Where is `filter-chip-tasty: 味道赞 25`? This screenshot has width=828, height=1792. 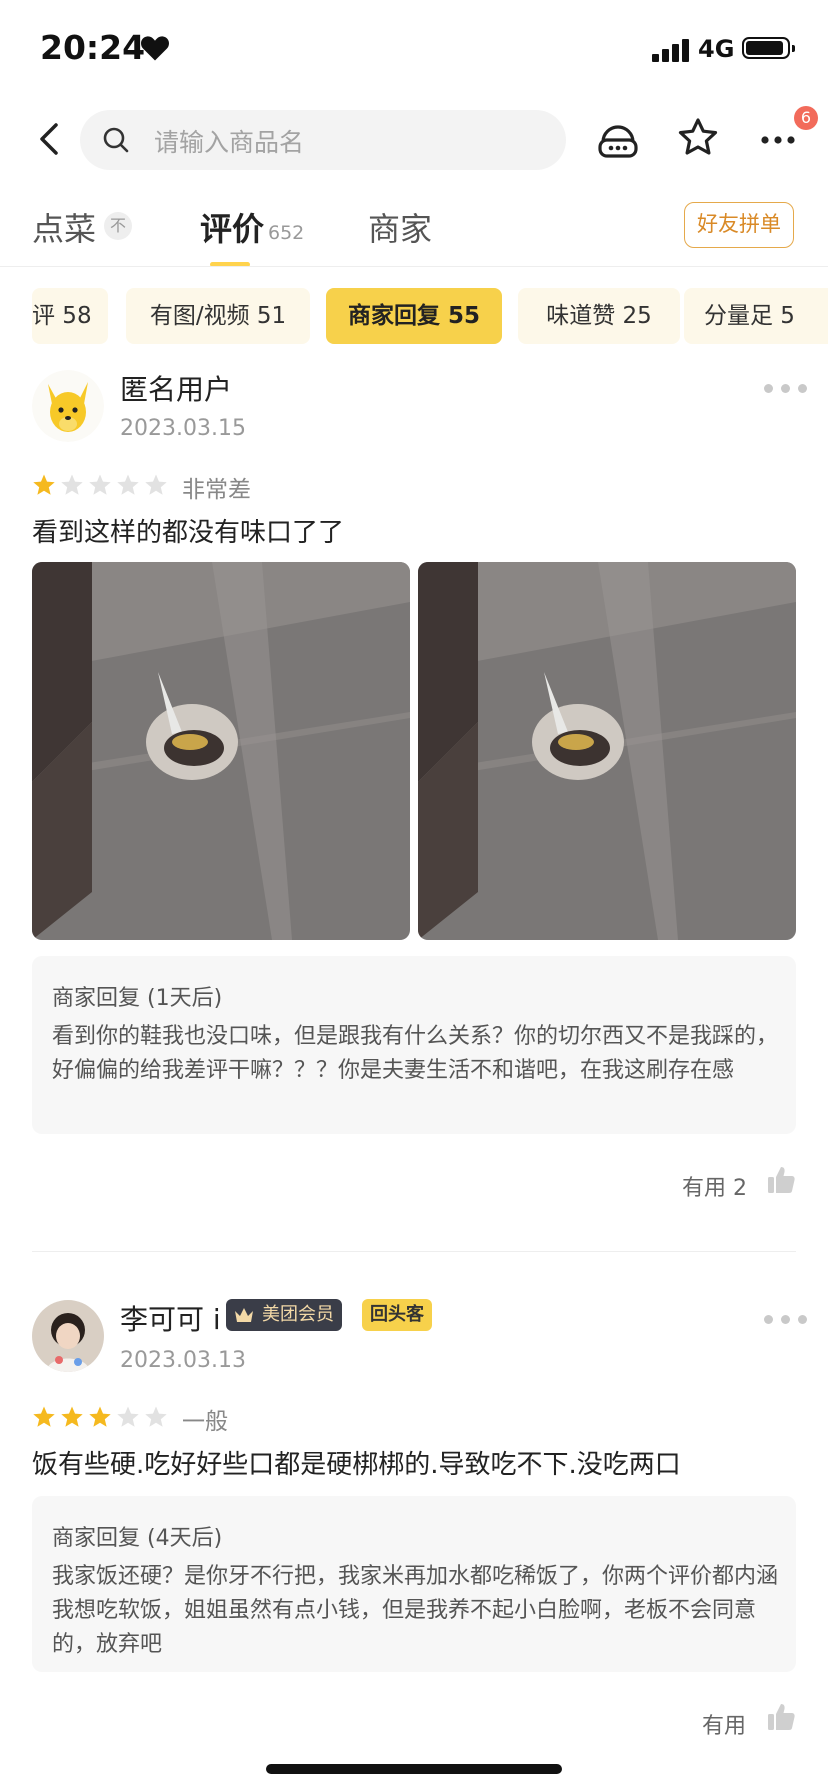 filter-chip-tasty: 味道赞 25 is located at coordinates (599, 316).